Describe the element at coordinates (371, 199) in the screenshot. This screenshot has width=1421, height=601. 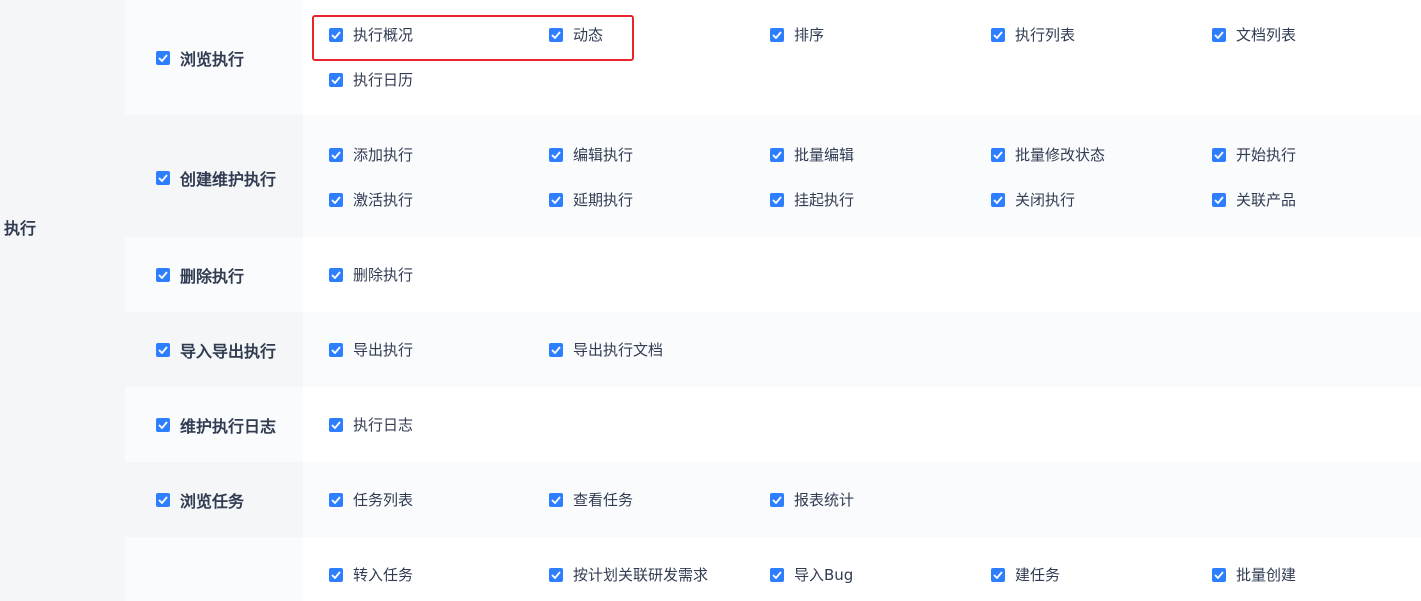
I see `permission-item: 激活执行` at that location.